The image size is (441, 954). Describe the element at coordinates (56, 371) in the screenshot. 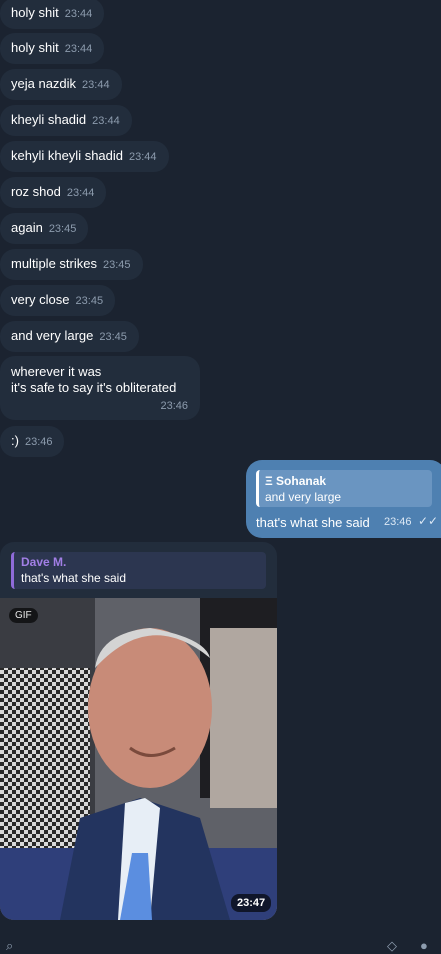

I see `message-line: wherever it was` at that location.